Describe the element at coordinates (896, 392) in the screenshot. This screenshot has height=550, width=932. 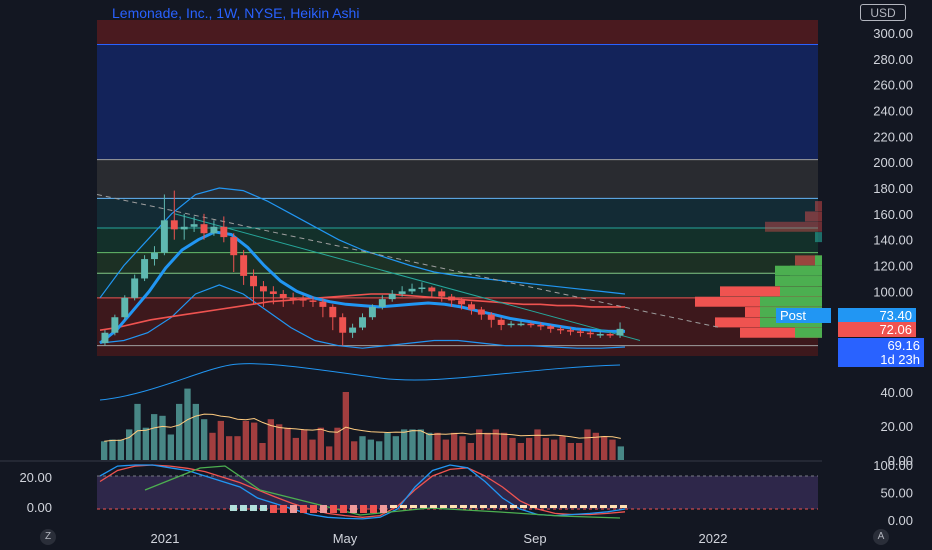
I see `volume-tick-label: 40.00` at that location.